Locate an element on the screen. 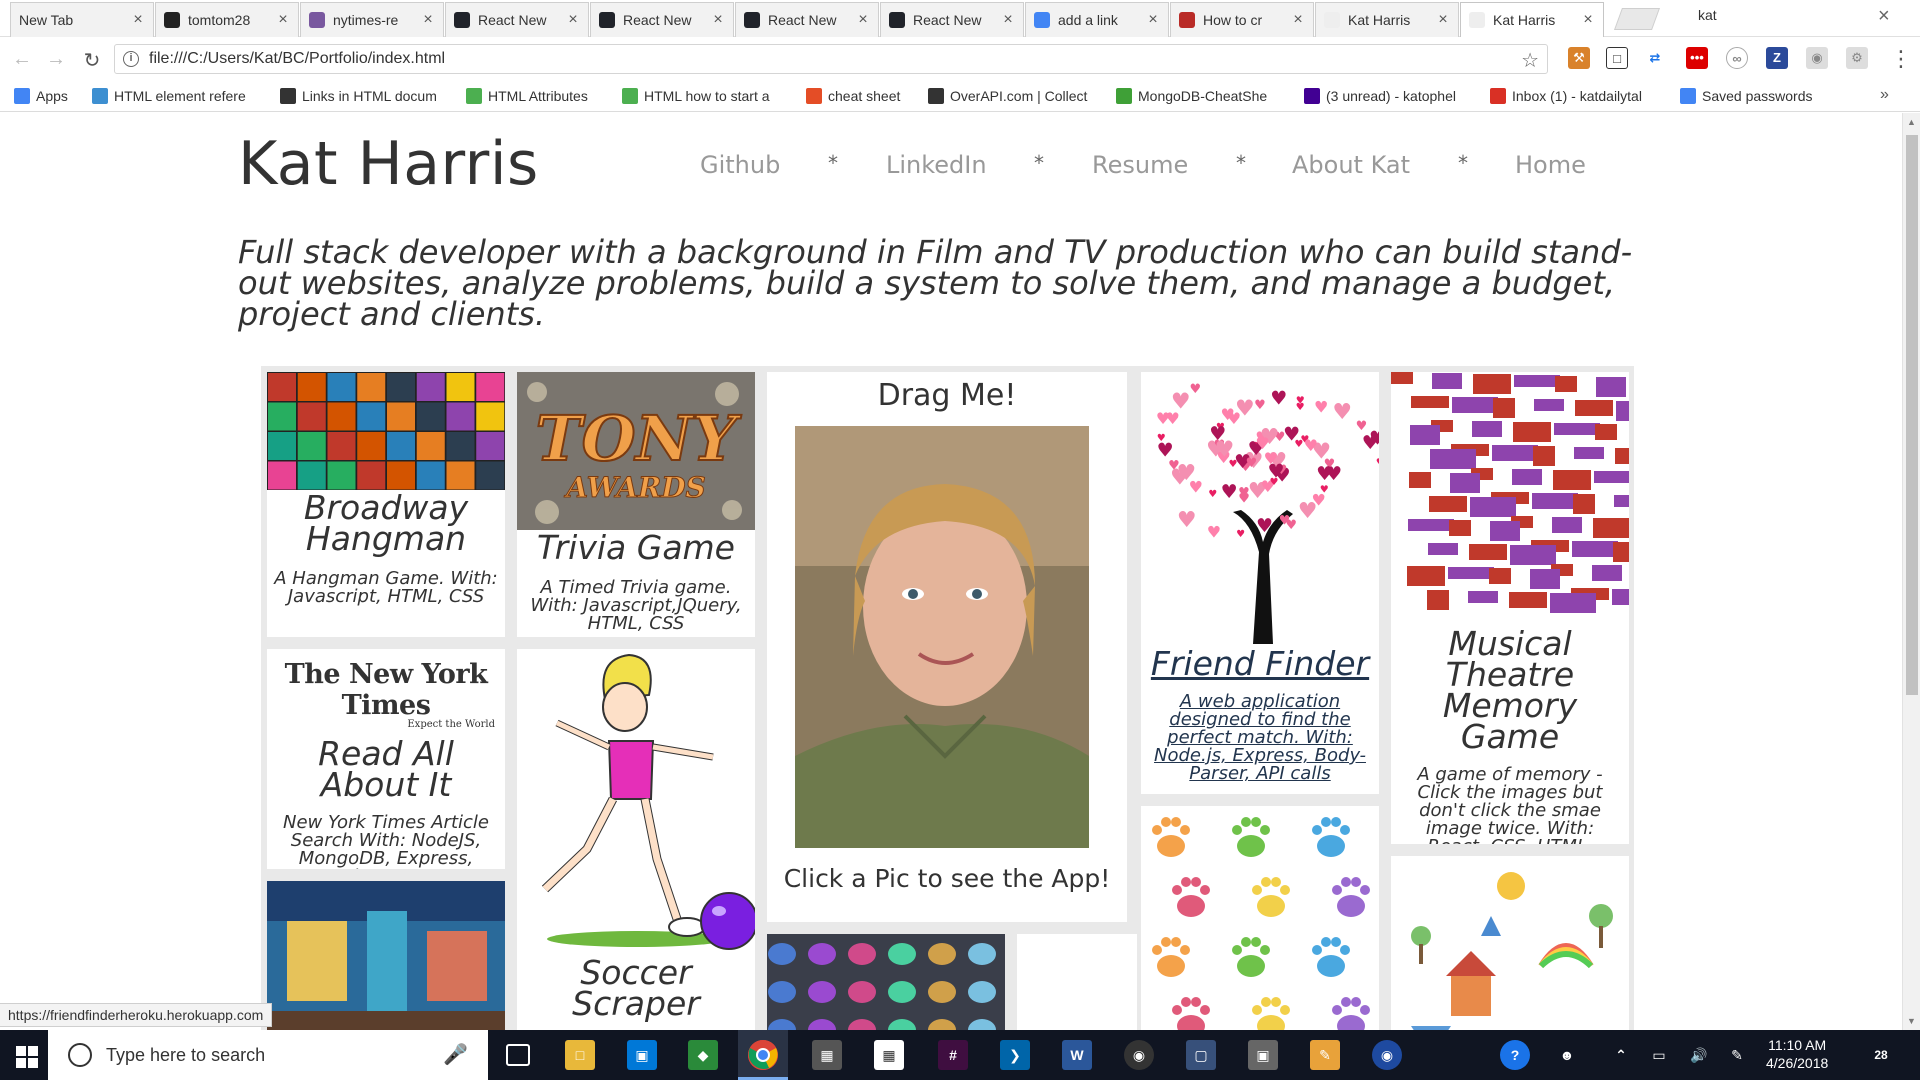 The width and height of the screenshot is (1920, 1080). project-card-blank is located at coordinates (1077, 982).